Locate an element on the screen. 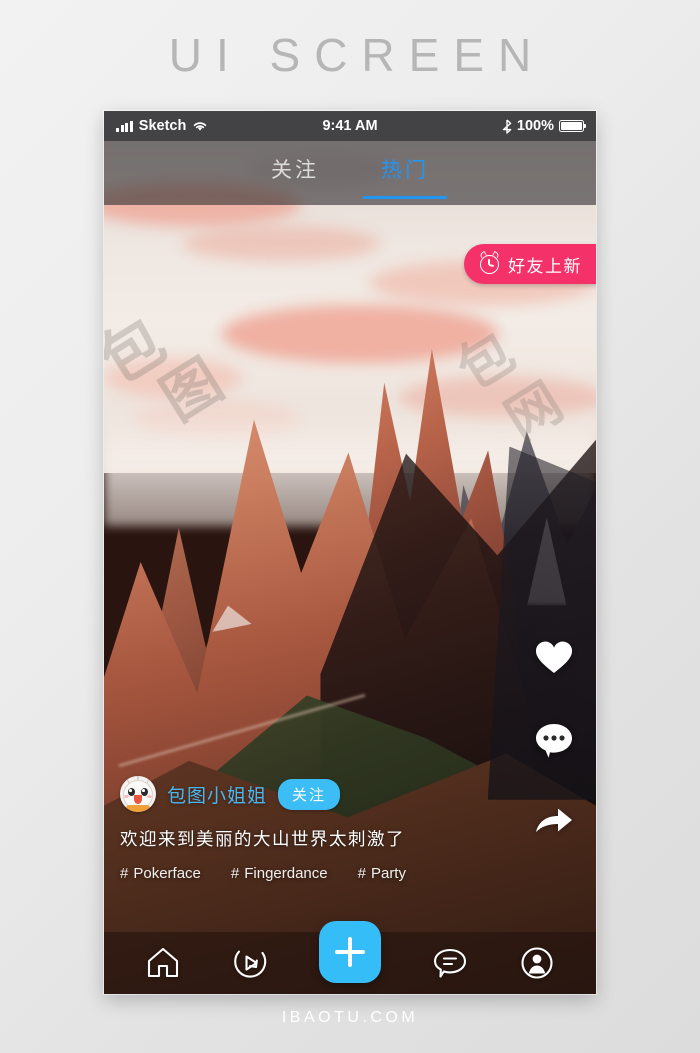  hashtag-label: Pokerface is located at coordinates (167, 873).